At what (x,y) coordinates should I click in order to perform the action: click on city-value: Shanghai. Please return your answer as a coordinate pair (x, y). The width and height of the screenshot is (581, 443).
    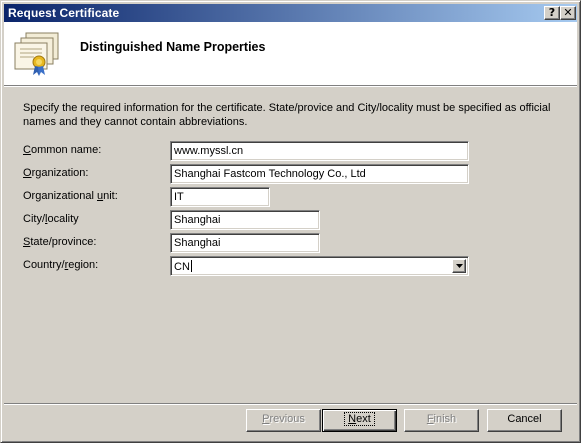
    Looking at the image, I should click on (197, 220).